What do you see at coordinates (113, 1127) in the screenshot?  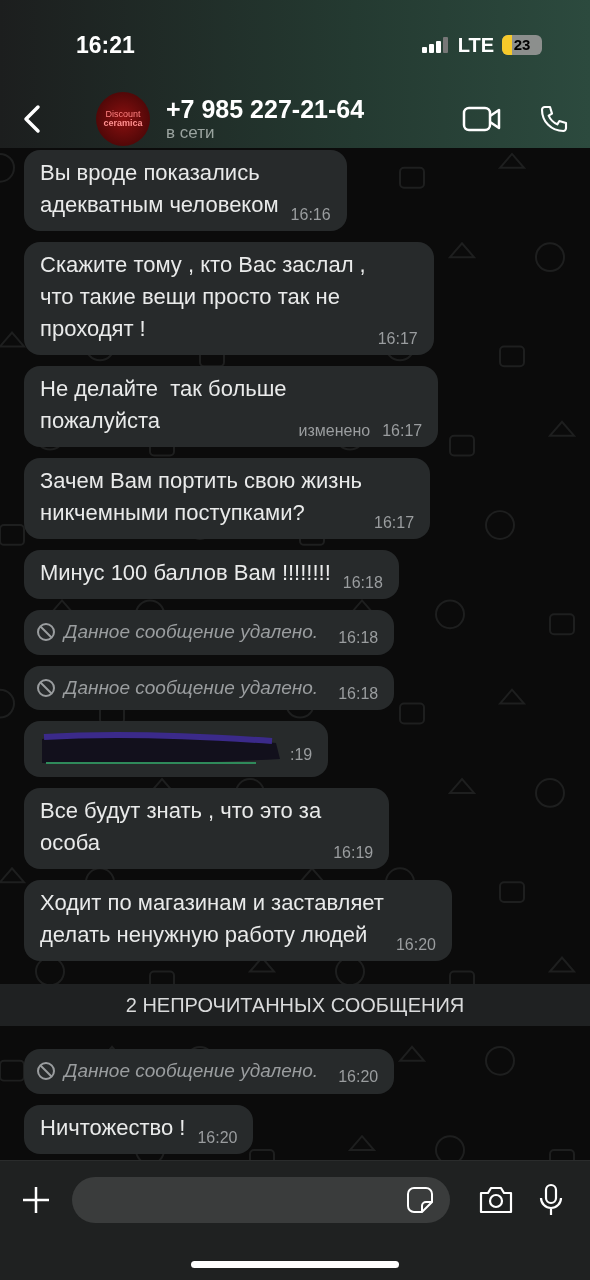 I see `message-text: Ничтожество !` at bounding box center [113, 1127].